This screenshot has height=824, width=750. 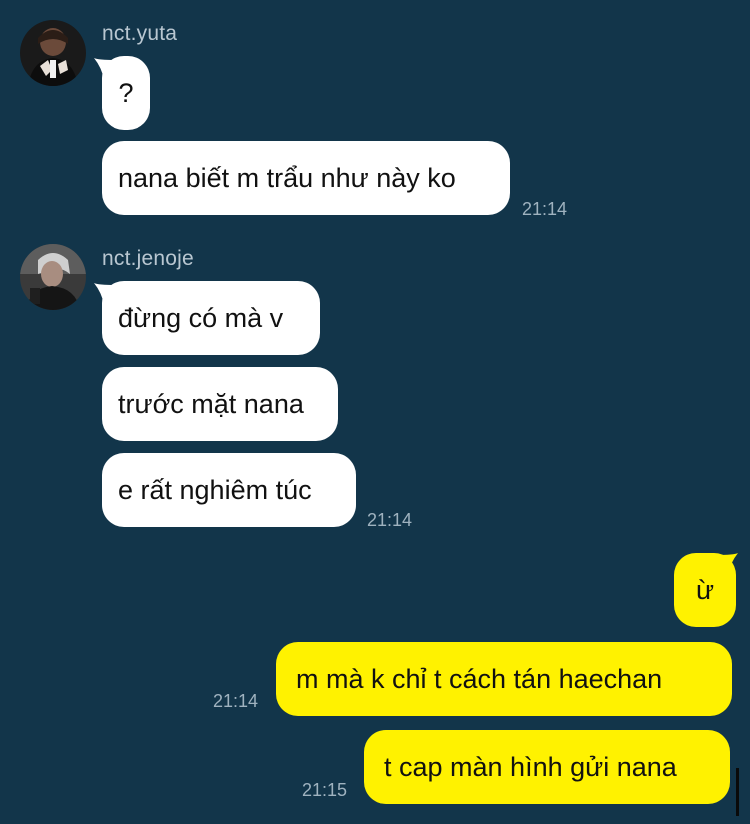 I want to click on message-bubble: m mà k chỉ t cách tán haechan, so click(x=504, y=679).